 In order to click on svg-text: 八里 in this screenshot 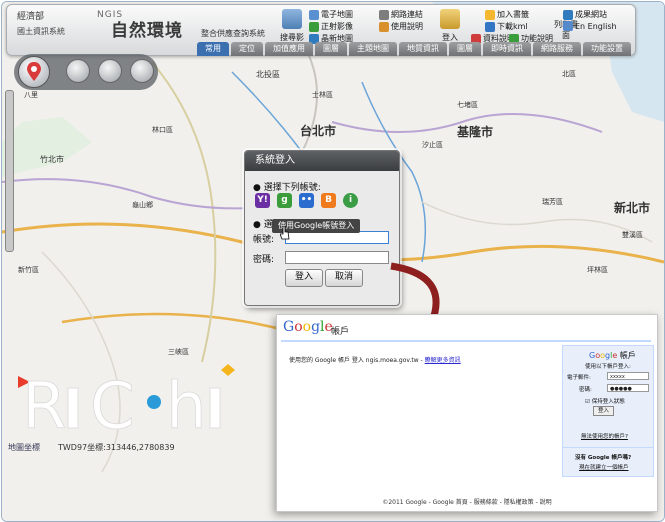, I will do `click(31, 95)`.